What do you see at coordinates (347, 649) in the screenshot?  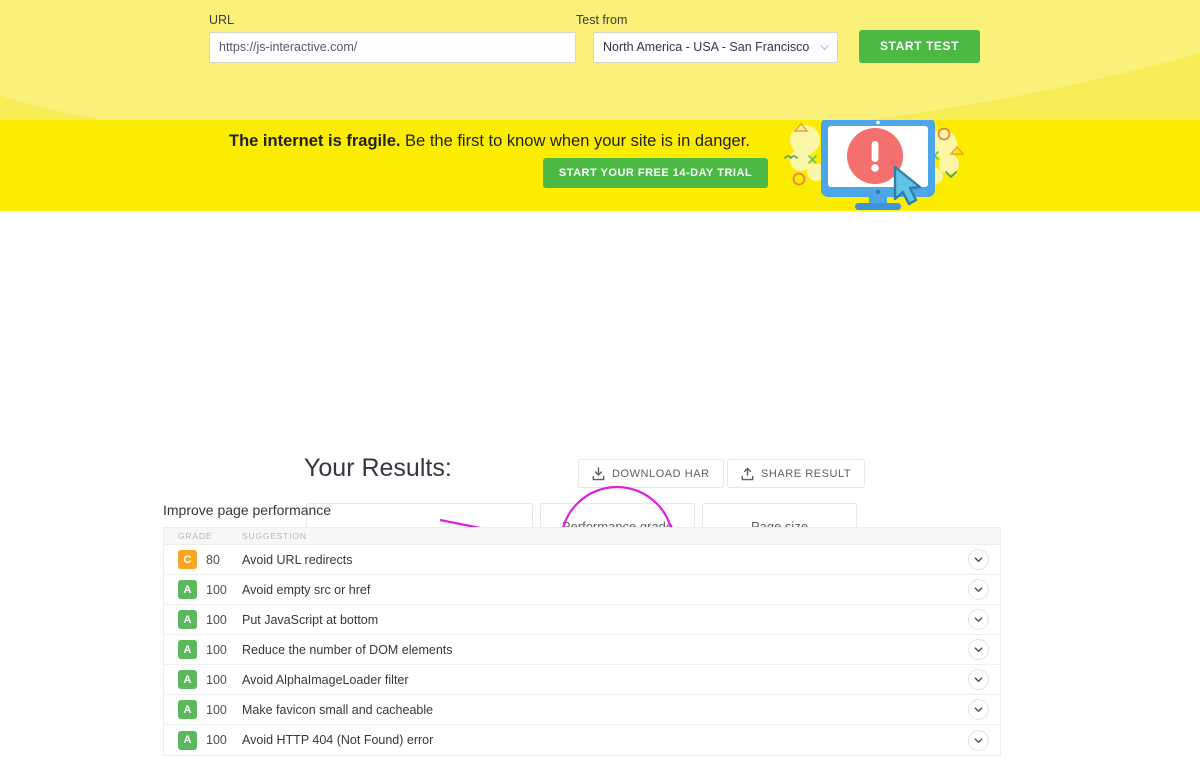 I see `row-suggestion-text: Reduce the number of DOM elements` at bounding box center [347, 649].